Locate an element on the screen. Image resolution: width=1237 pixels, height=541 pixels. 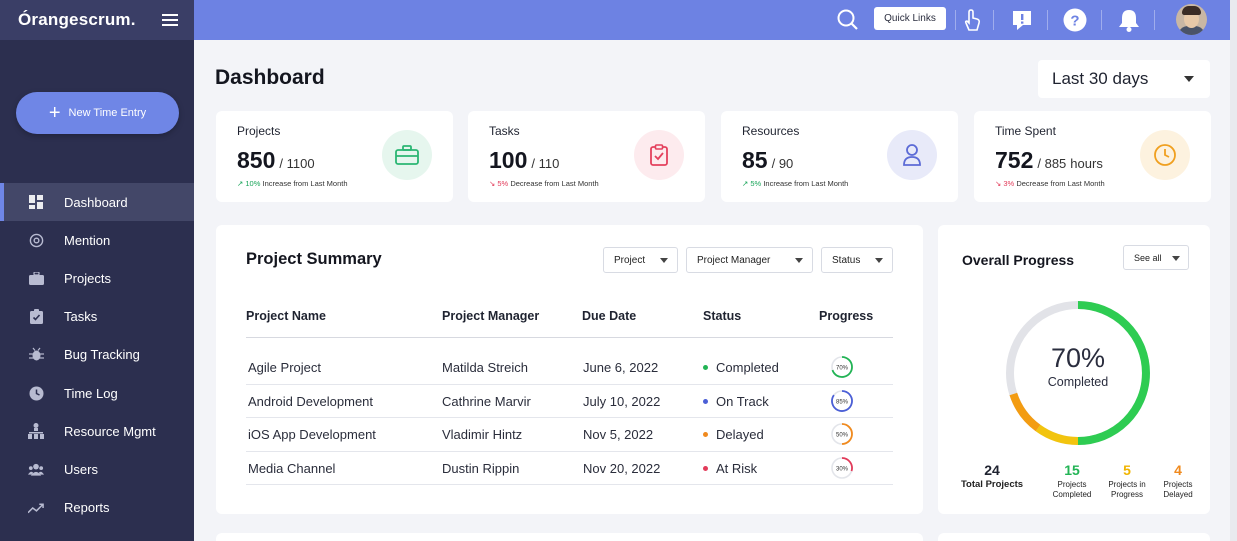
date-range-value: Last 30 days is located at coordinates (1100, 78).